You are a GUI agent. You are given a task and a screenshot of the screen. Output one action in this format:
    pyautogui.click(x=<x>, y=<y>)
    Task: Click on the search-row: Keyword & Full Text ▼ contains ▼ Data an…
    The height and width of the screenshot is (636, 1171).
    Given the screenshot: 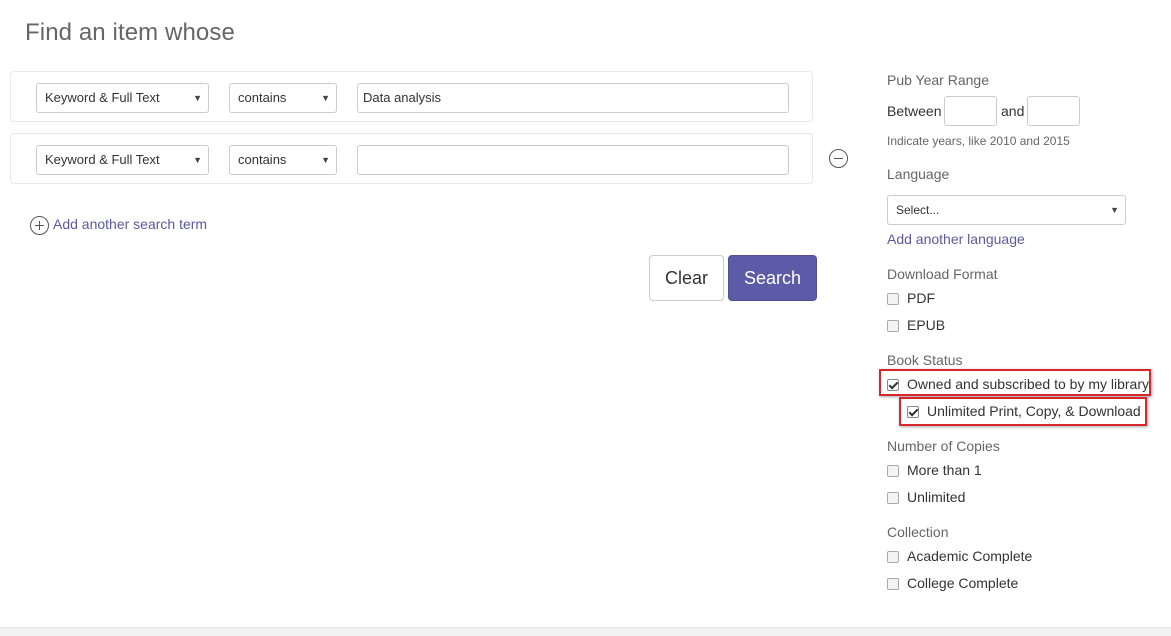 What is the action you would take?
    pyautogui.click(x=411, y=96)
    